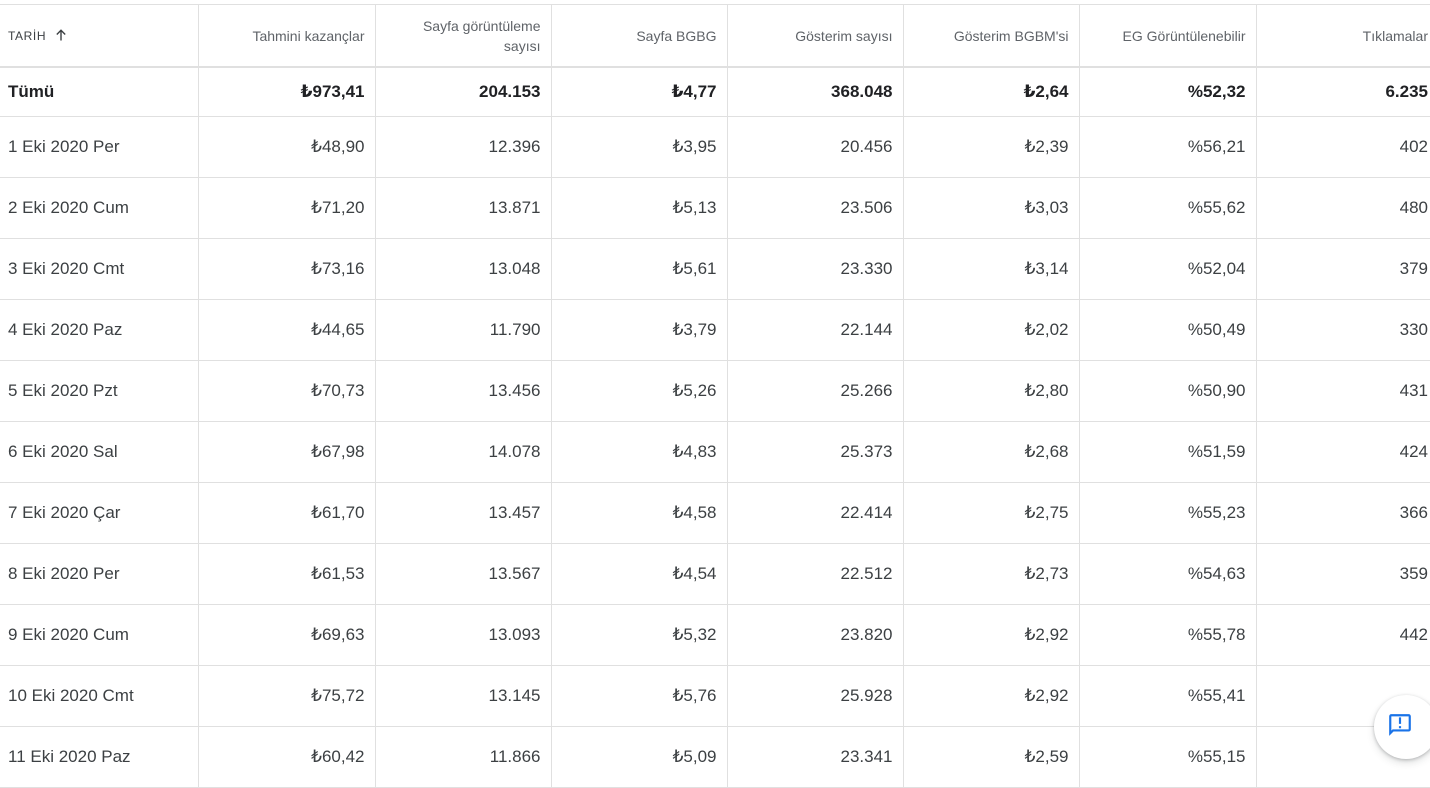  Describe the element at coordinates (1343, 36) in the screenshot. I see `column-header-clicks: Tıklamalar` at that location.